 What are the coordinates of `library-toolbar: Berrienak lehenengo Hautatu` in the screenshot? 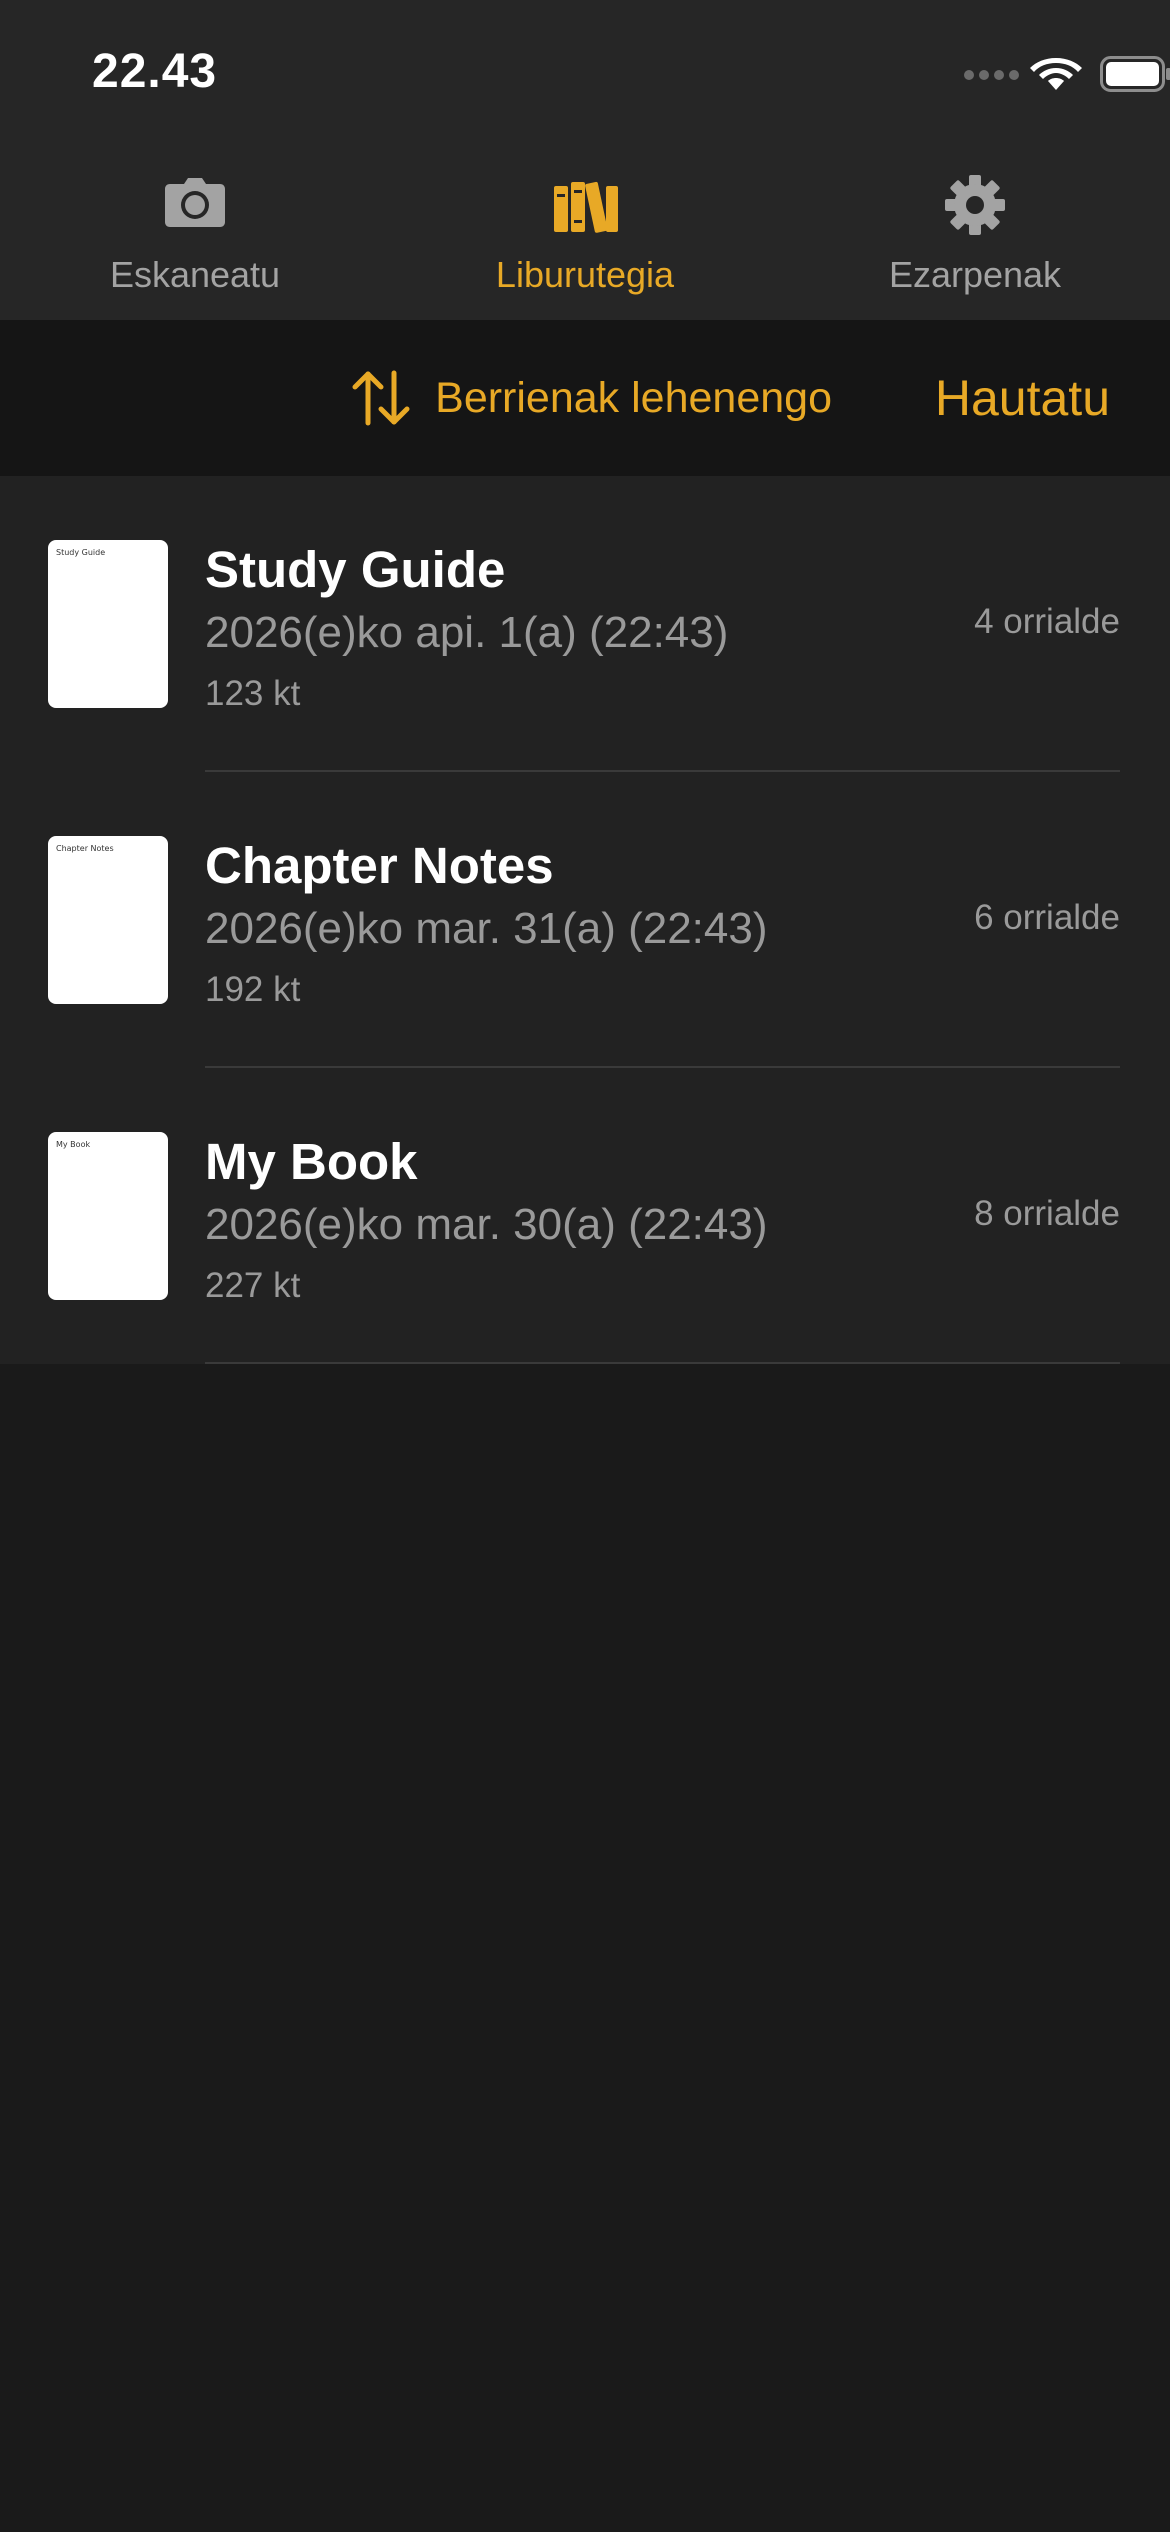 It's located at (585, 398).